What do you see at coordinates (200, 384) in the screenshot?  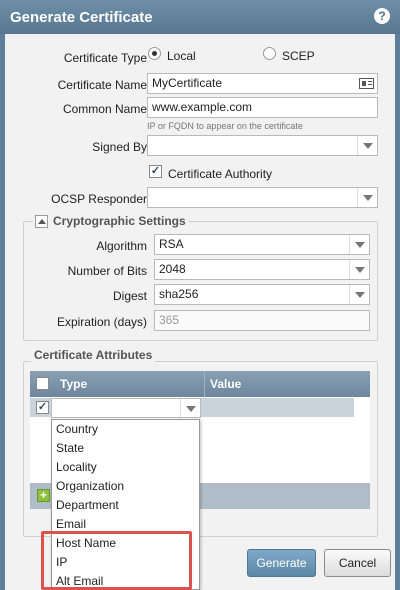 I see `attributes-grid-header: Type Value` at bounding box center [200, 384].